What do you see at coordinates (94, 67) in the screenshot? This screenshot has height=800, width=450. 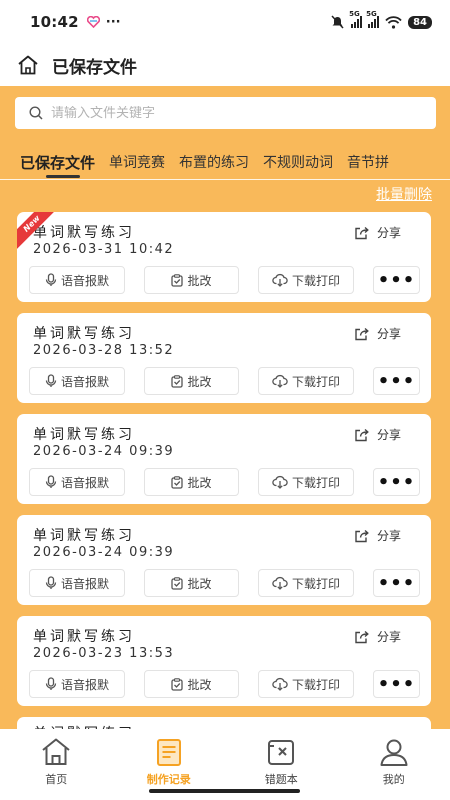 I see `page-title: 已保存文件` at bounding box center [94, 67].